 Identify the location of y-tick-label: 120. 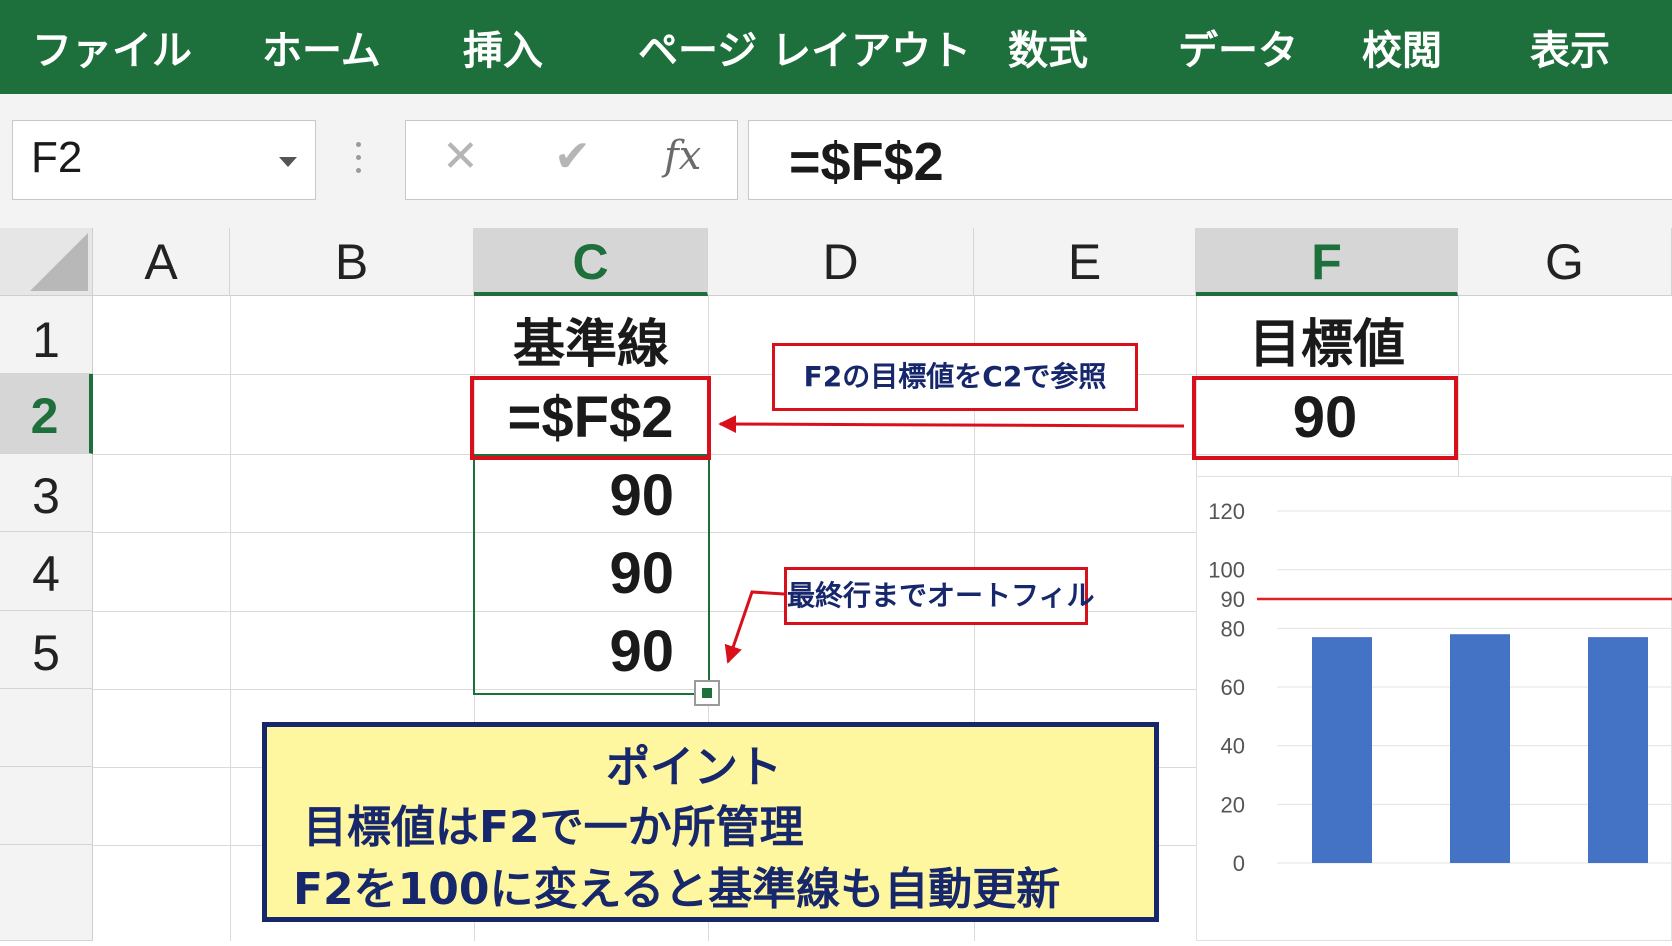
(1226, 511).